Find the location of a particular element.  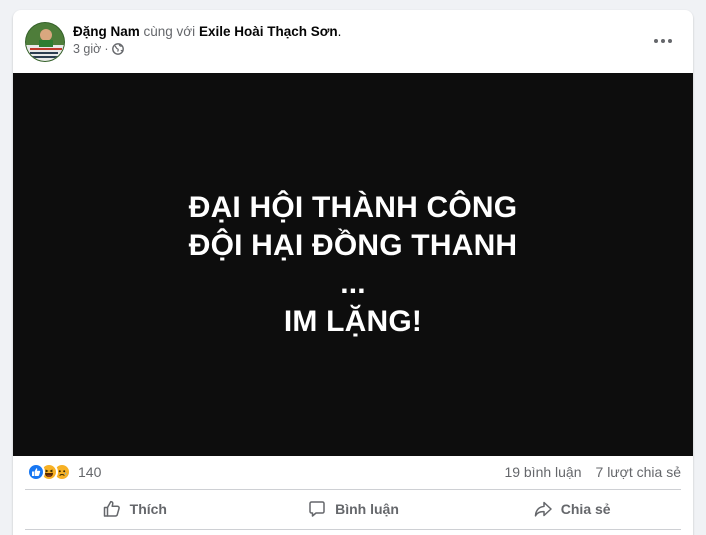

image-text-line-4: IM LẶNG! is located at coordinates (353, 321).